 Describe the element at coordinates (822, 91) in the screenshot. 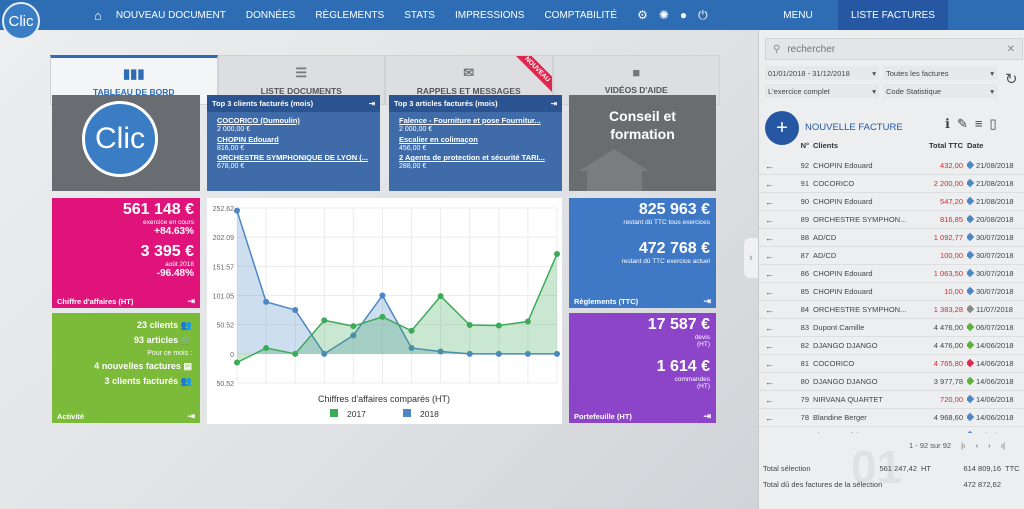

I see `exercise-select: L'exercice complet ▾` at that location.